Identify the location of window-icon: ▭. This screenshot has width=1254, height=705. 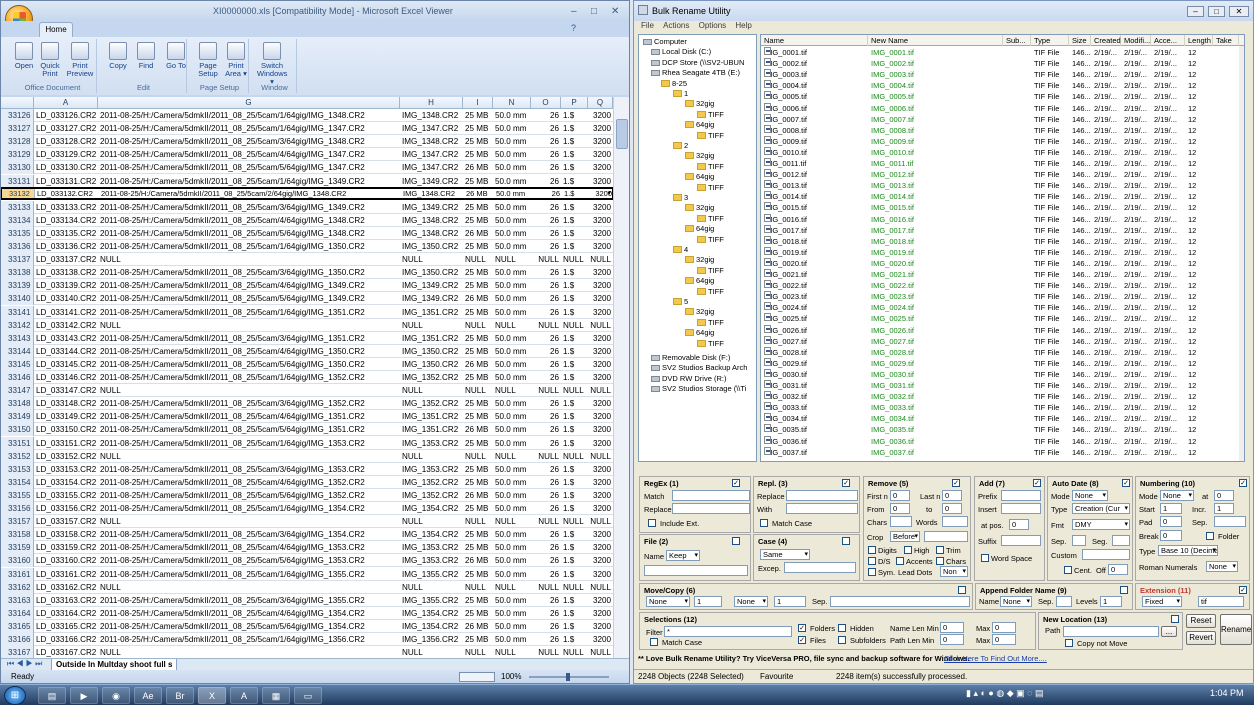
(308, 695).